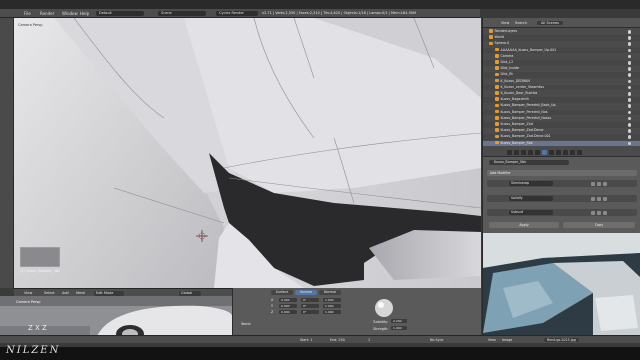 This screenshot has height=360, width=640. Describe the element at coordinates (190, 293) in the screenshot. I see `pivot-select: Global` at that location.